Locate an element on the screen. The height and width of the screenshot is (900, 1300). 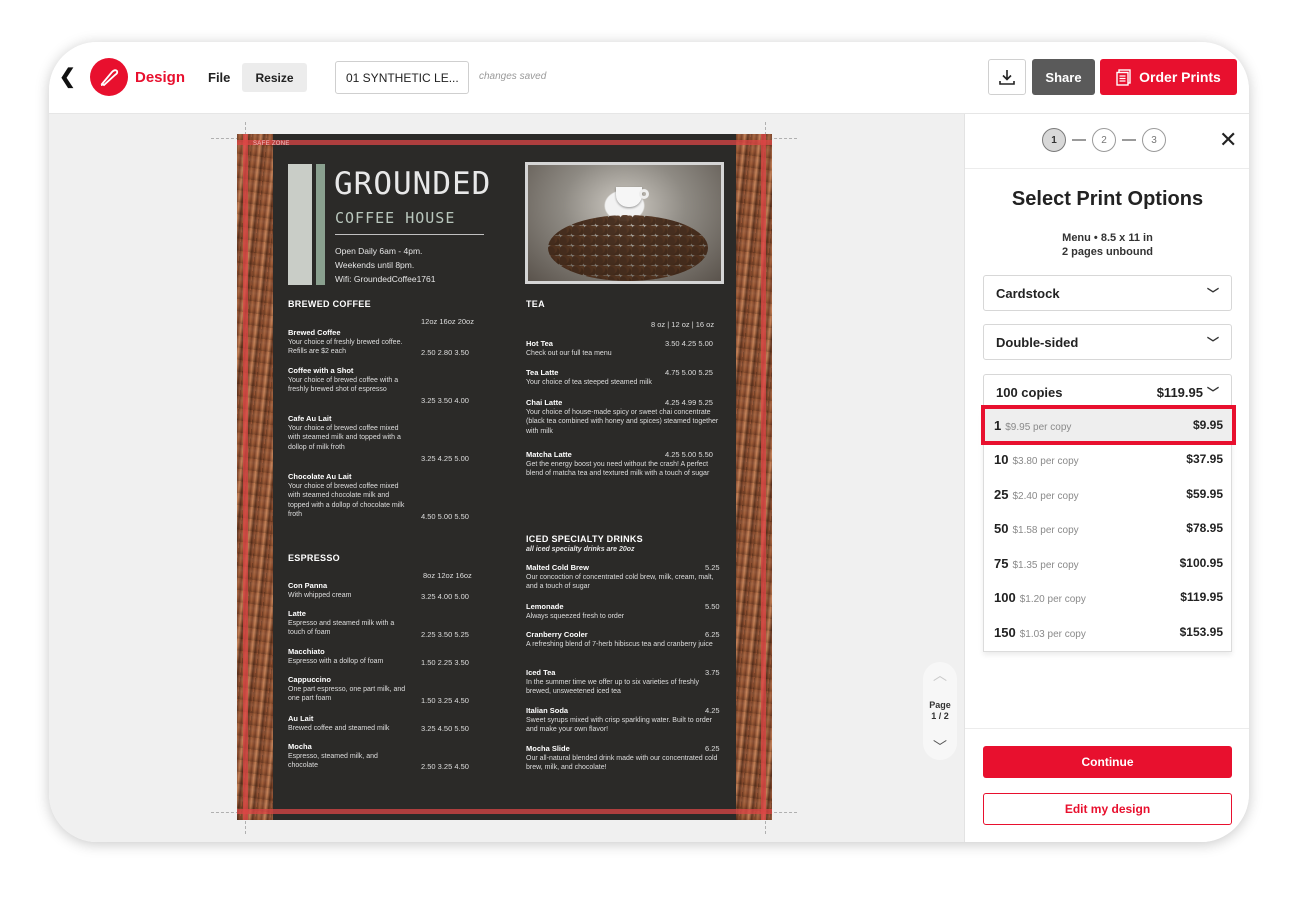
menu-item: Au Lait Brewed coffee and steamed milk is located at coordinates (348, 723).